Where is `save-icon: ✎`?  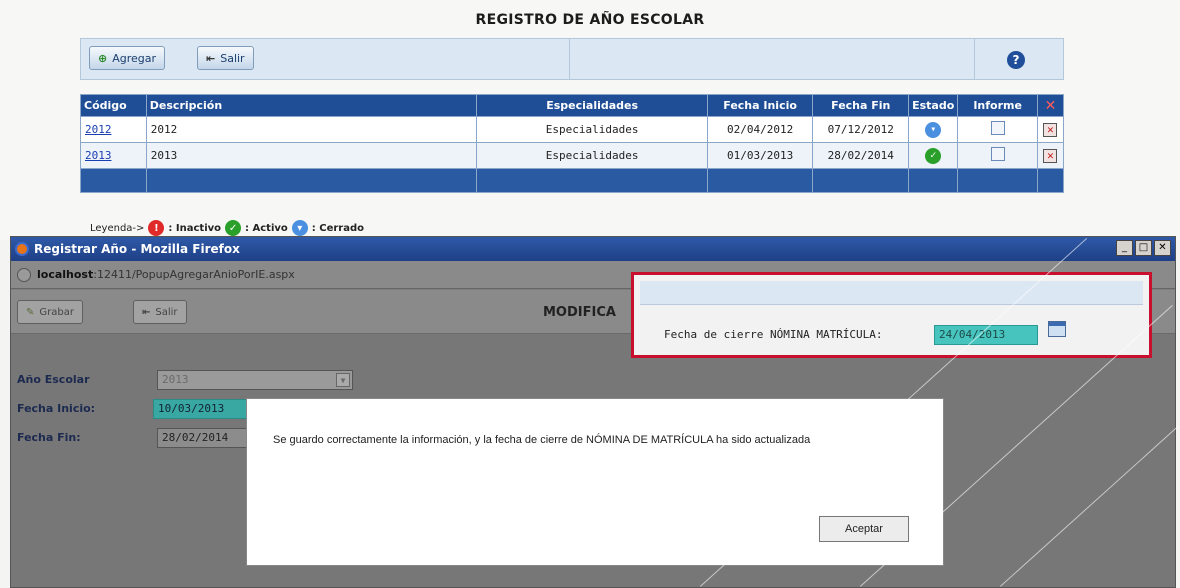 save-icon: ✎ is located at coordinates (30, 312).